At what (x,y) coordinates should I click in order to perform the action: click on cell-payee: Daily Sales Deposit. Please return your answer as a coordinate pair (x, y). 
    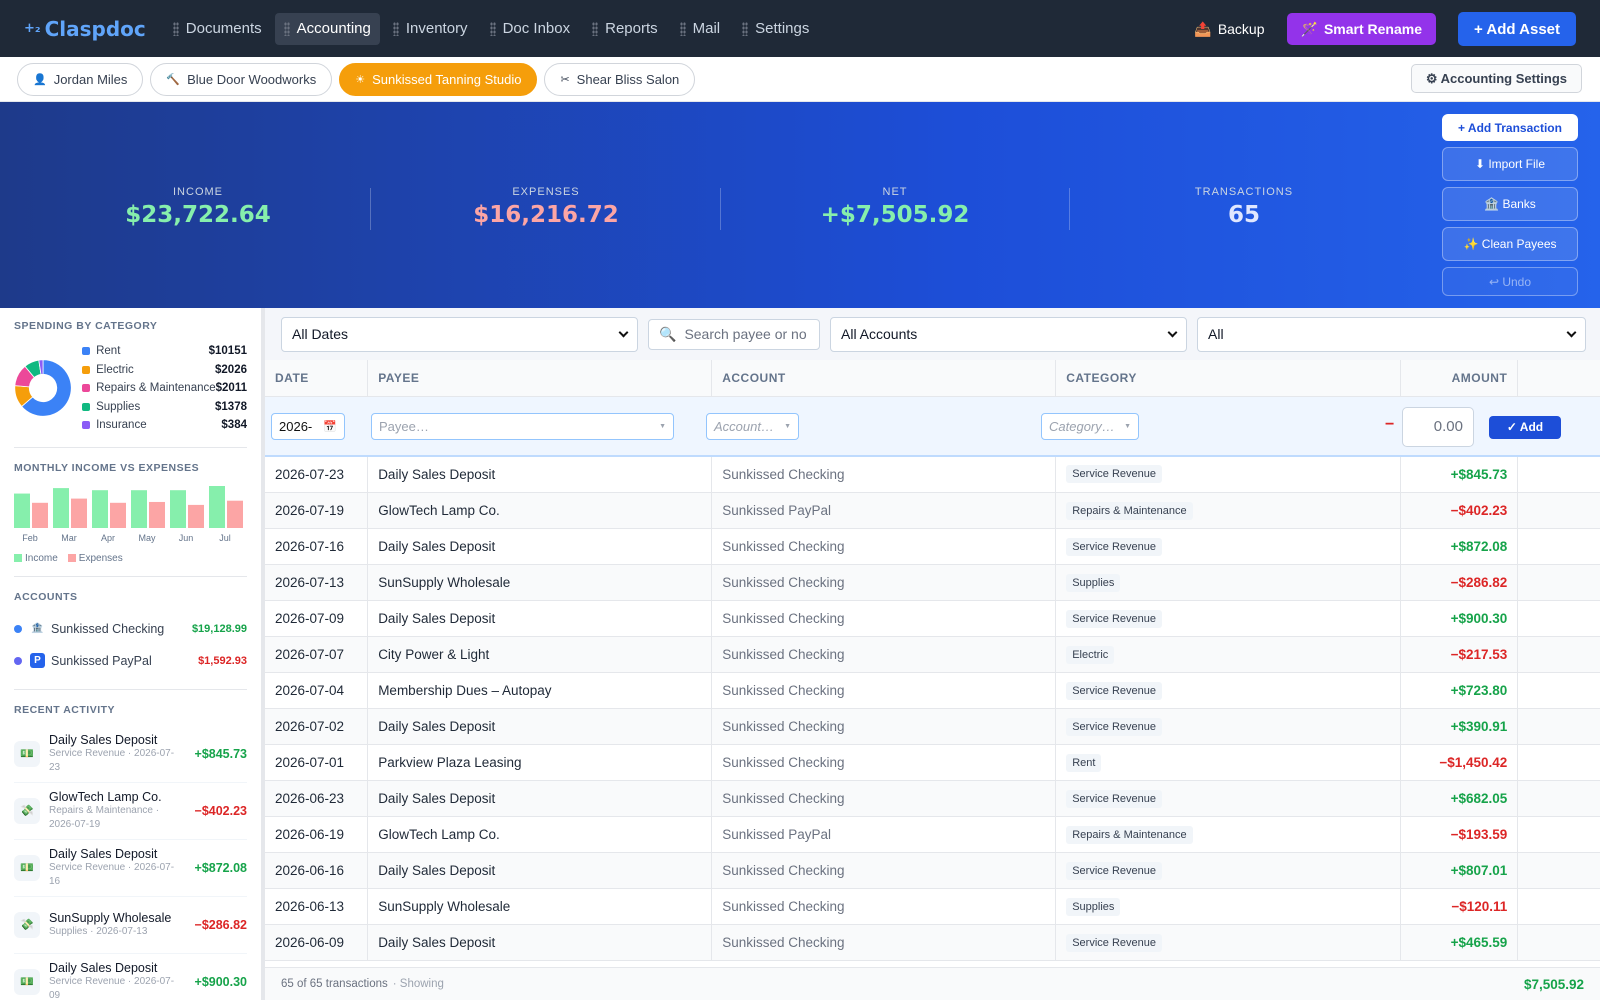
    Looking at the image, I should click on (540, 618).